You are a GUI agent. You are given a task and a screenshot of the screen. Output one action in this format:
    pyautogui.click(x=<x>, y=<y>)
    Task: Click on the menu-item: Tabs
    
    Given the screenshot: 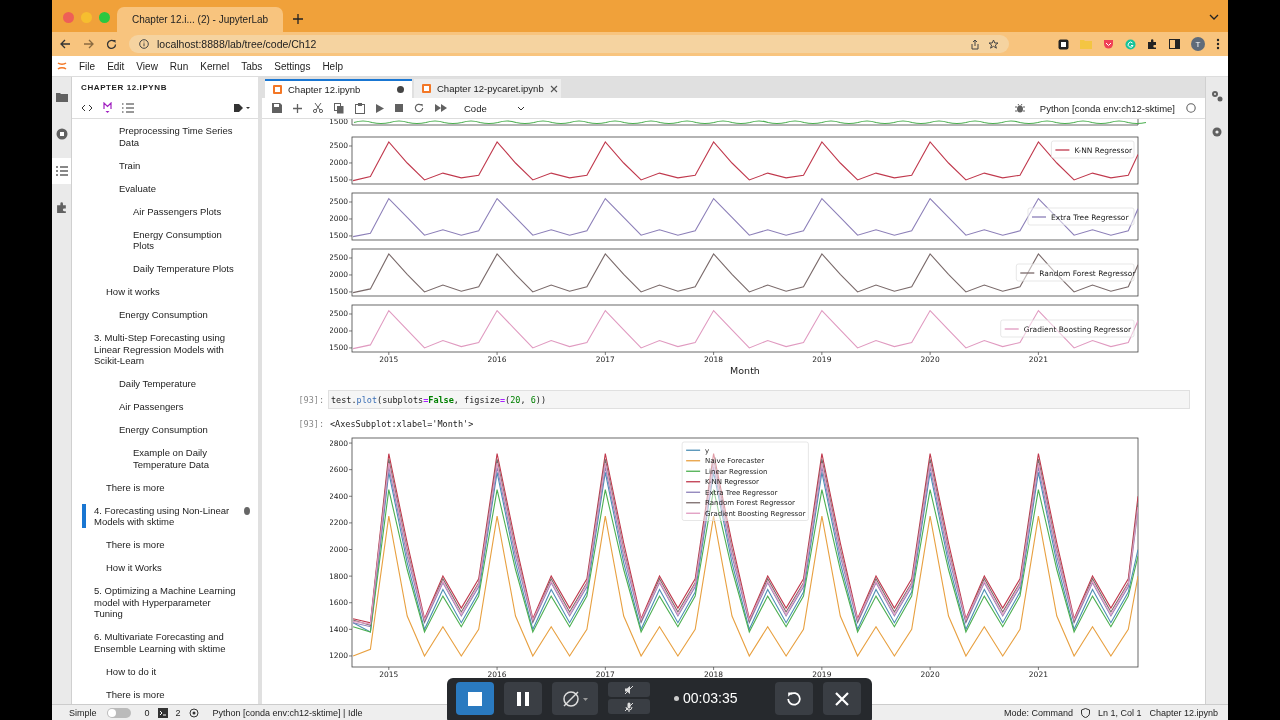 What is the action you would take?
    pyautogui.click(x=252, y=66)
    